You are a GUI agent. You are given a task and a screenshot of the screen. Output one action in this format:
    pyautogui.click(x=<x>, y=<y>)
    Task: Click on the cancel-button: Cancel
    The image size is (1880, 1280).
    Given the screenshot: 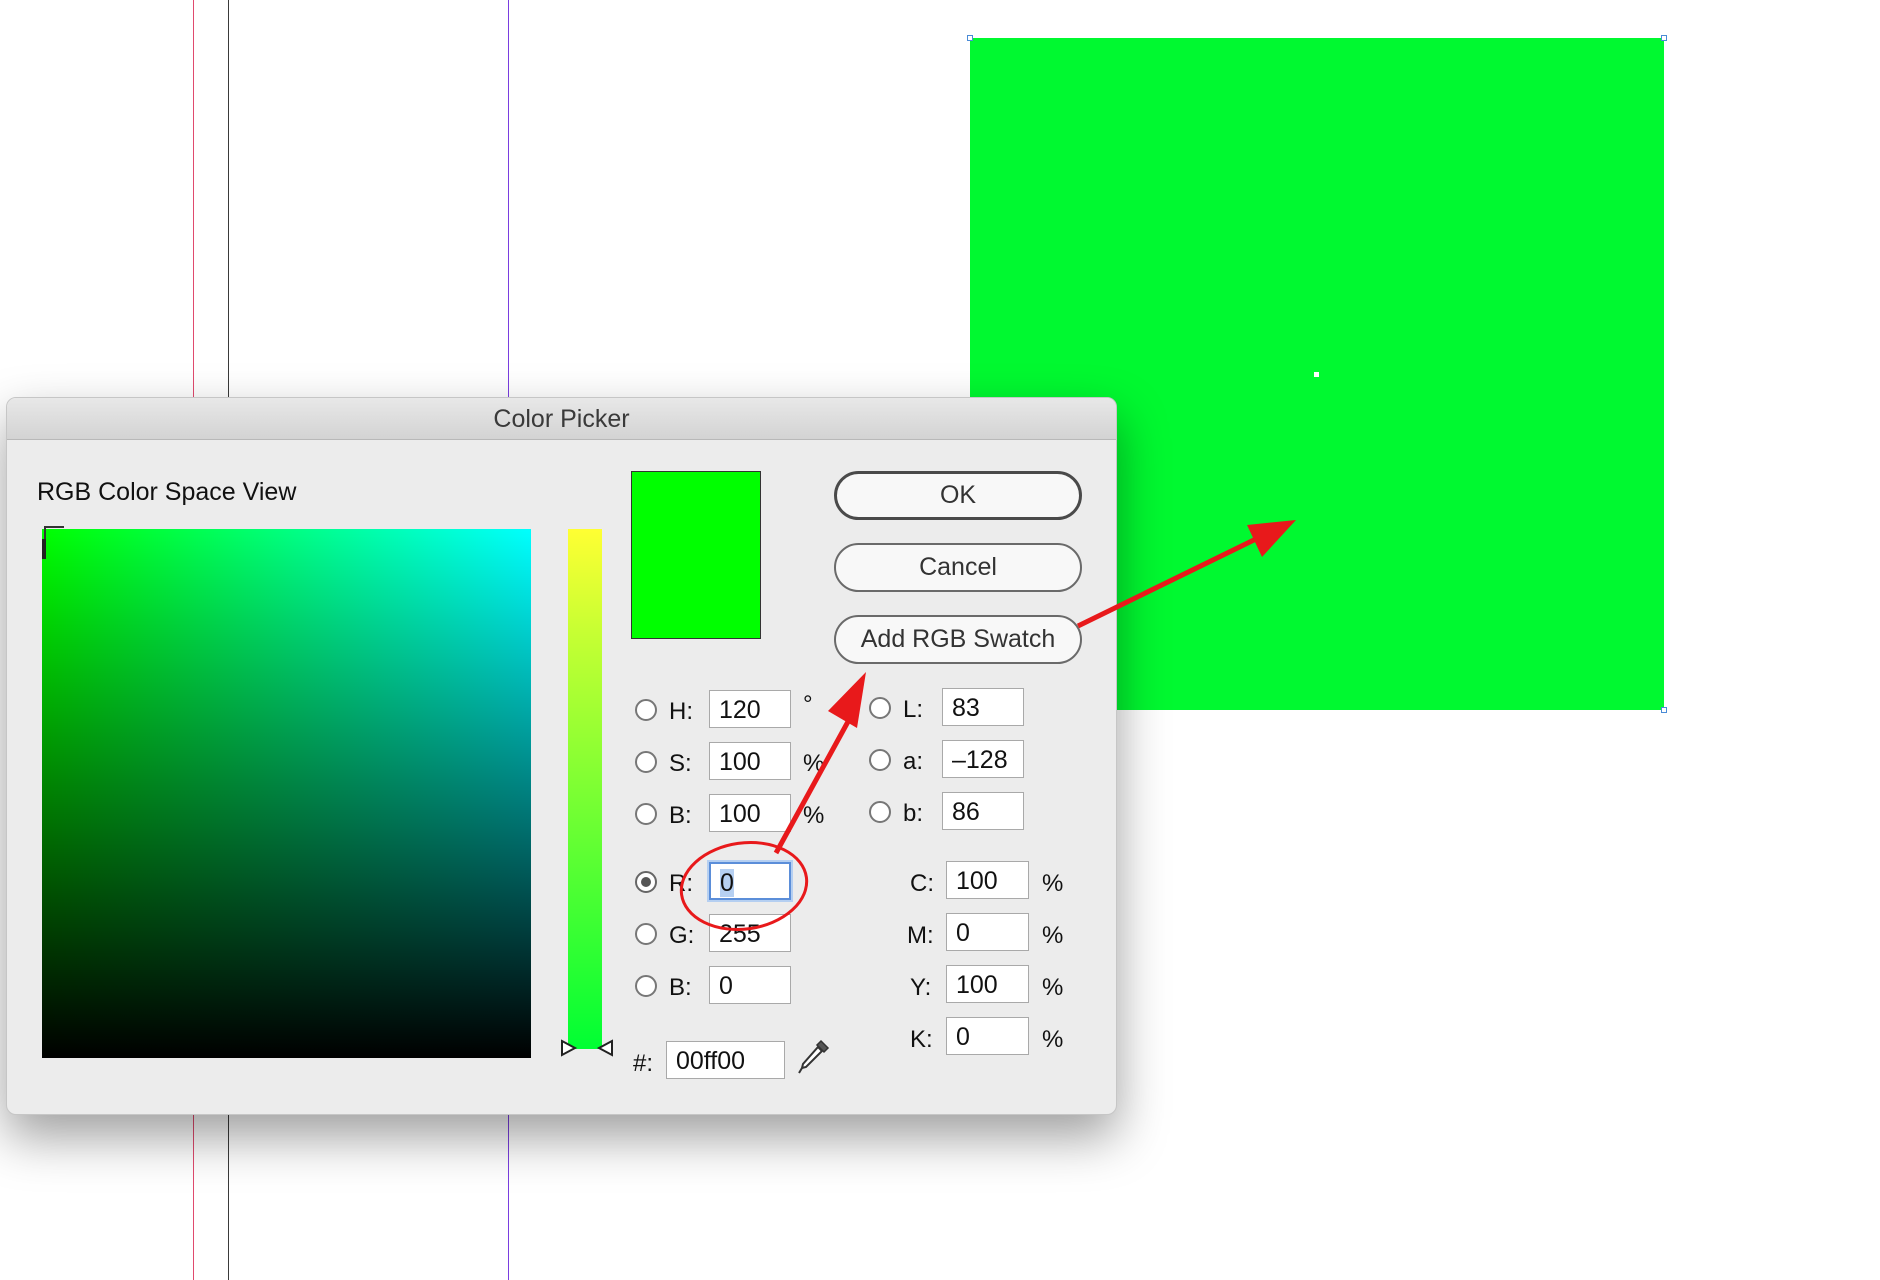 What is the action you would take?
    pyautogui.click(x=958, y=567)
    